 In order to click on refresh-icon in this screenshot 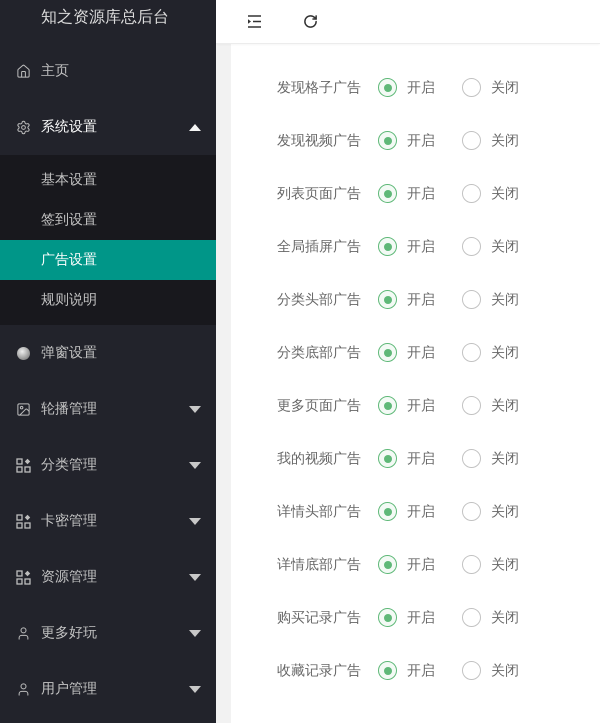, I will do `click(310, 21)`.